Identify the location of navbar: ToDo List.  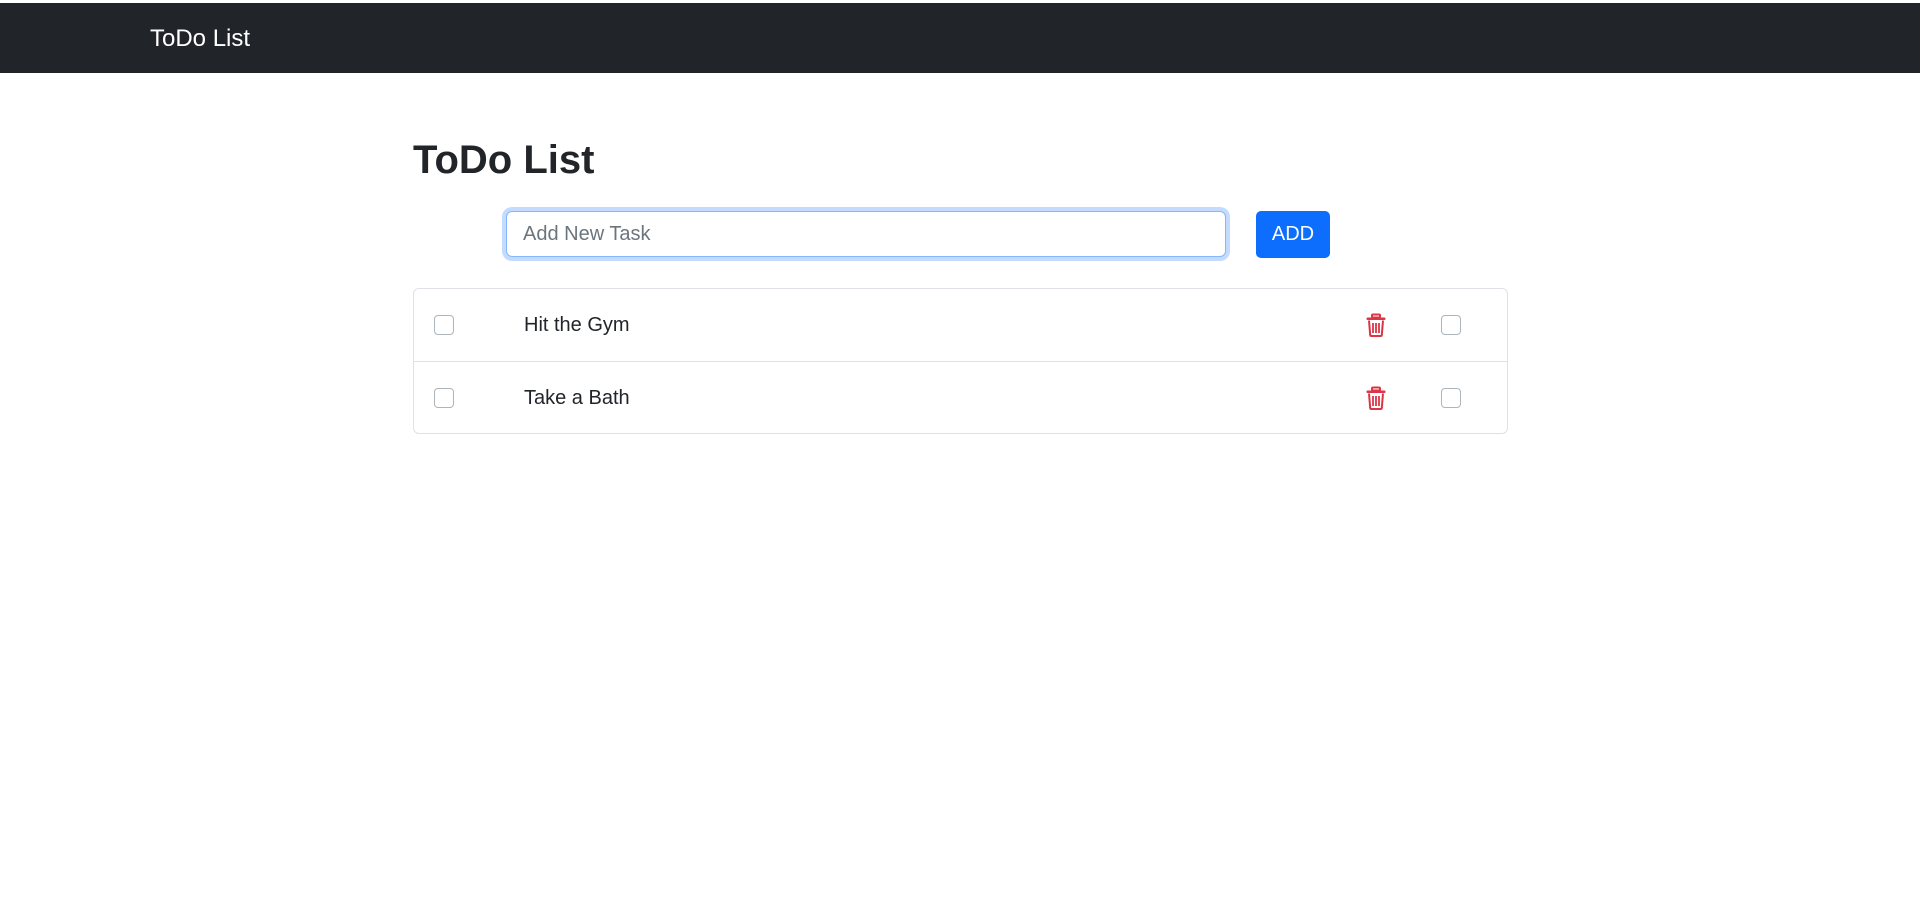
(960, 38).